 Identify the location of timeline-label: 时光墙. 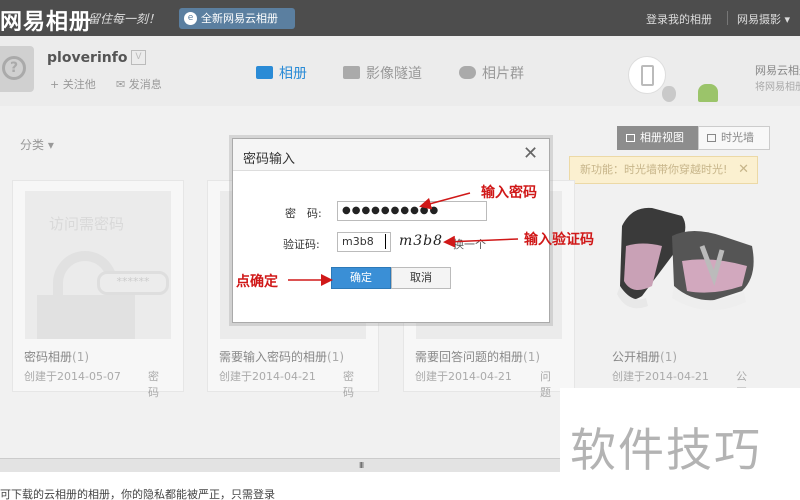
(737, 137).